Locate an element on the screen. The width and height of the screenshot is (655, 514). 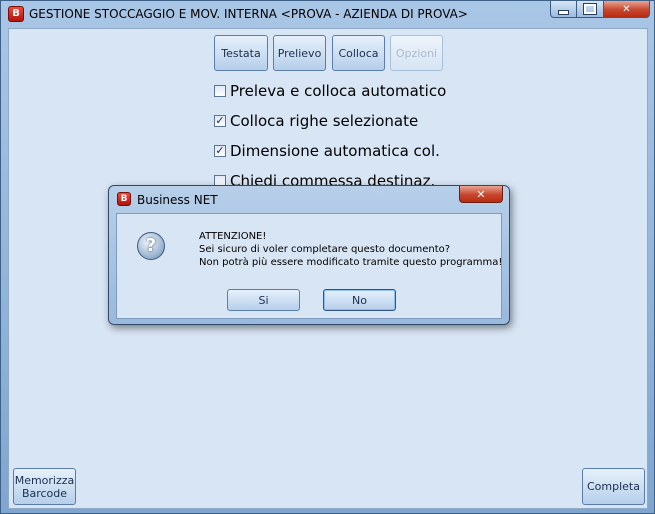
dialog-title: Business NET is located at coordinates (177, 200).